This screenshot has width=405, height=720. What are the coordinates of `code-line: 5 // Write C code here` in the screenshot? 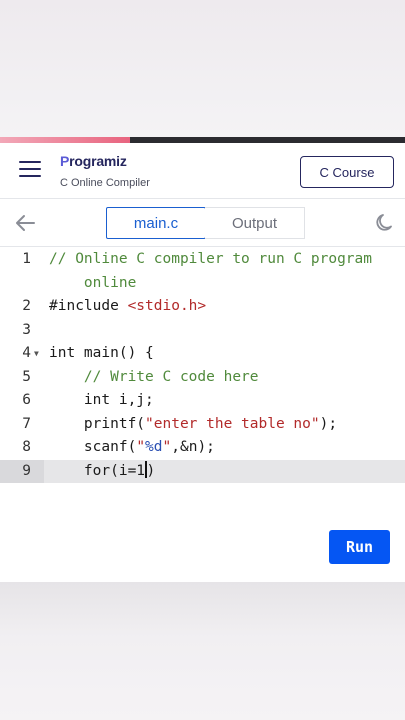 It's located at (202, 378).